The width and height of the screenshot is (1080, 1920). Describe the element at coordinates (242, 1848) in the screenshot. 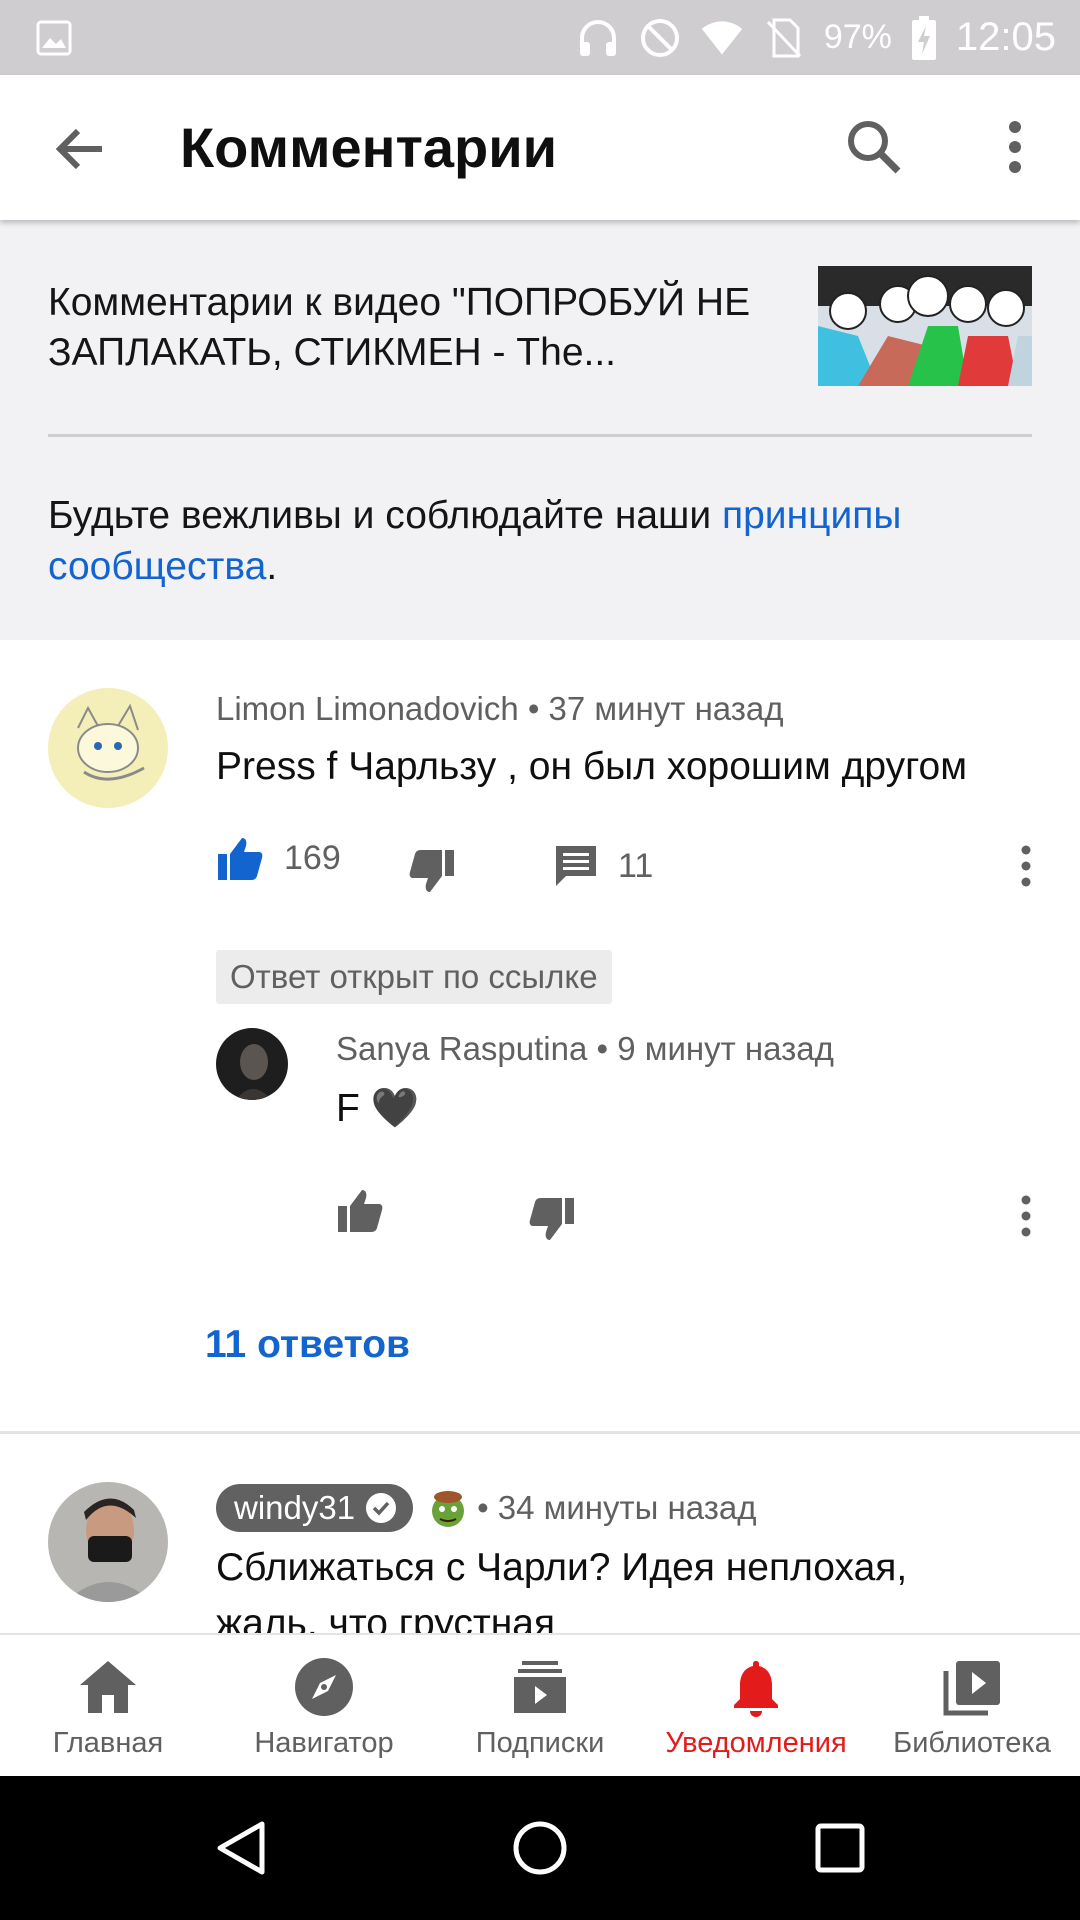

I see `back-triangle-icon` at that location.